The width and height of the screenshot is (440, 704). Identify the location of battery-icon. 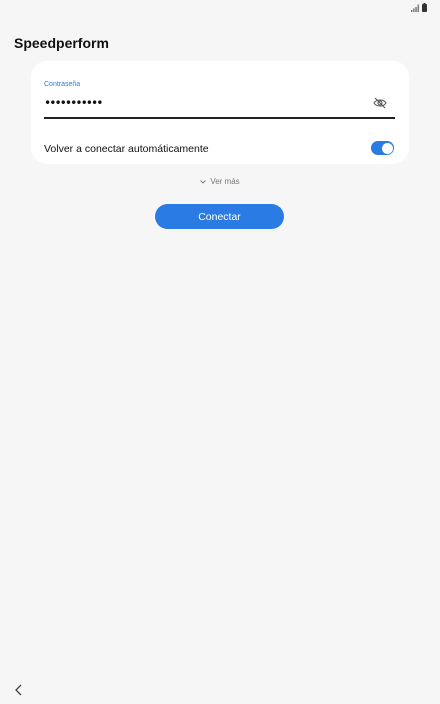
(424, 7).